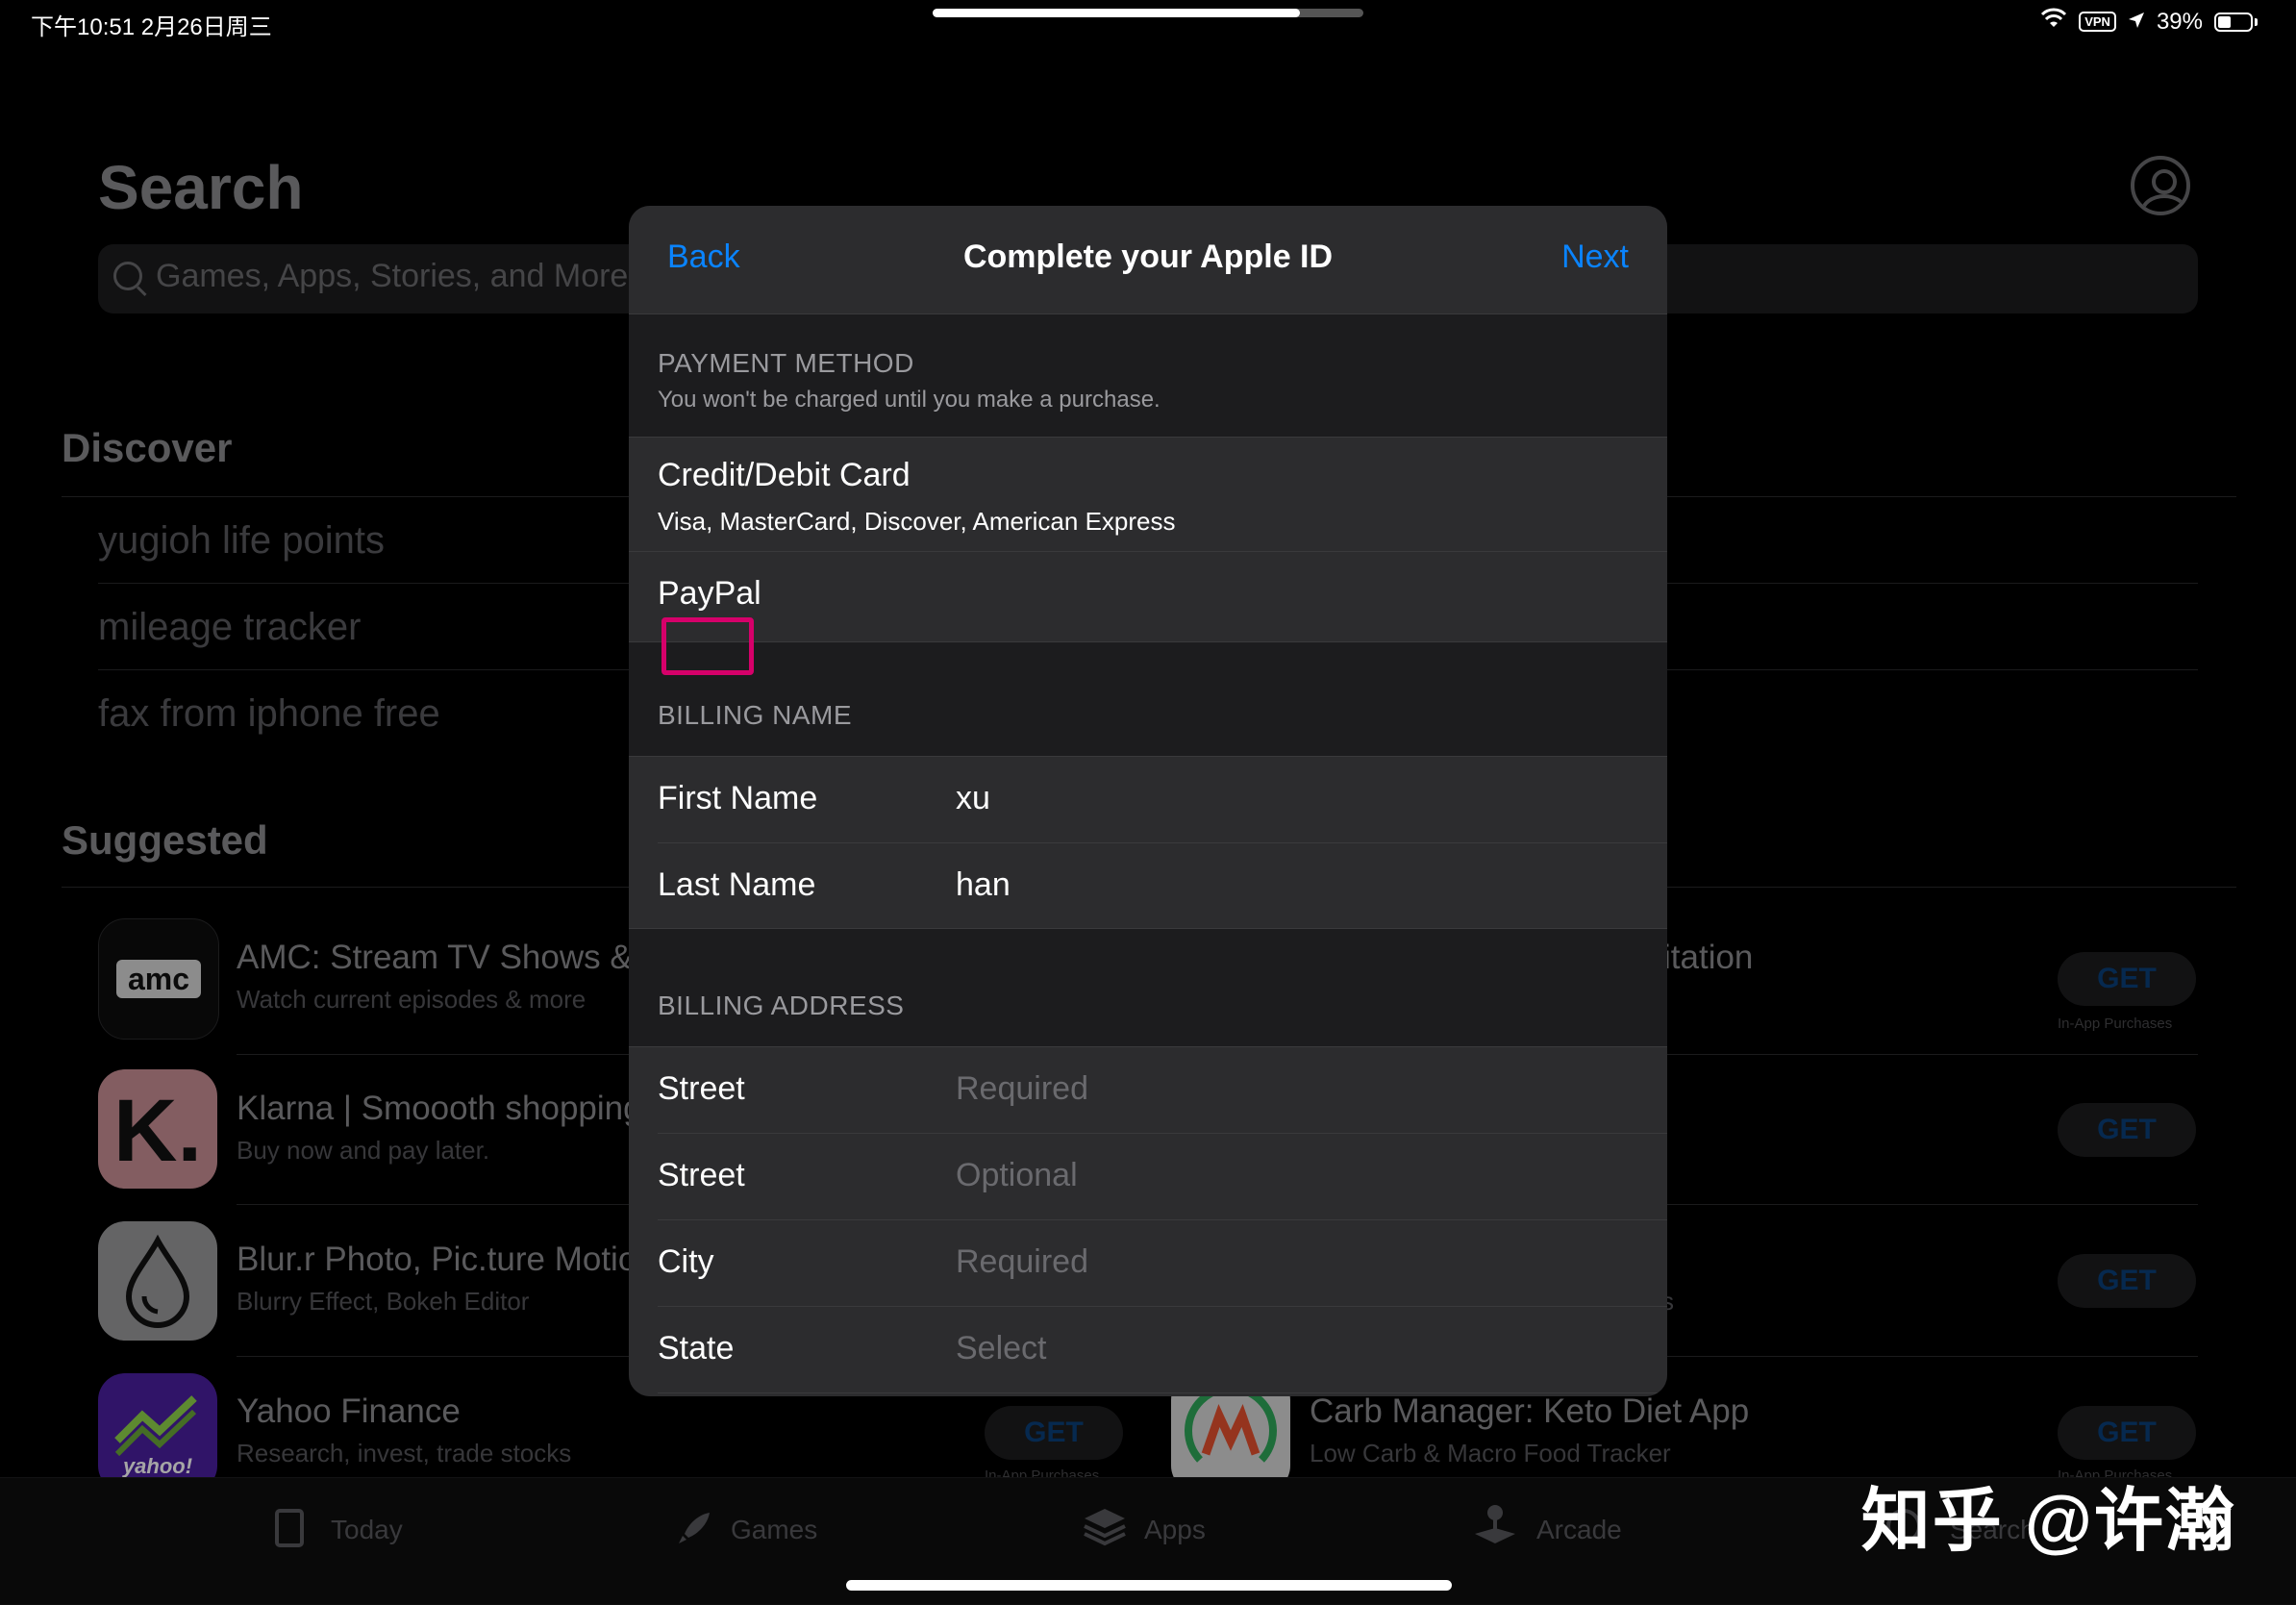 The height and width of the screenshot is (1605, 2296). I want to click on billing-name-fields: First Name xu Last Name han, so click(1148, 842).